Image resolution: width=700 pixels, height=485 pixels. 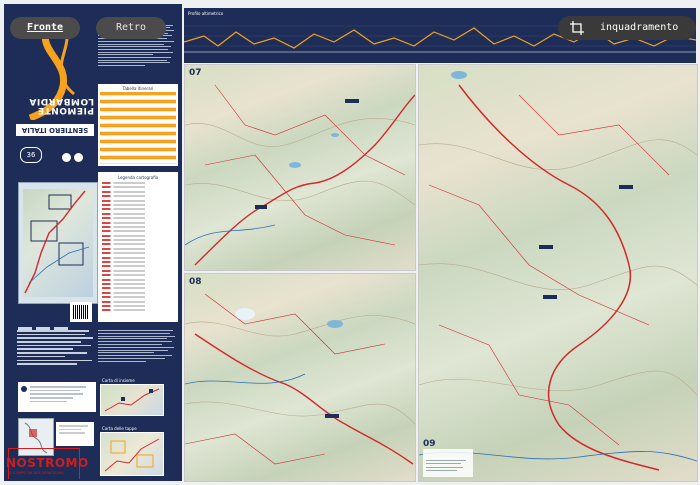 What do you see at coordinates (195, 282) in the screenshot?
I see `panel-number-08: 08` at bounding box center [195, 282].